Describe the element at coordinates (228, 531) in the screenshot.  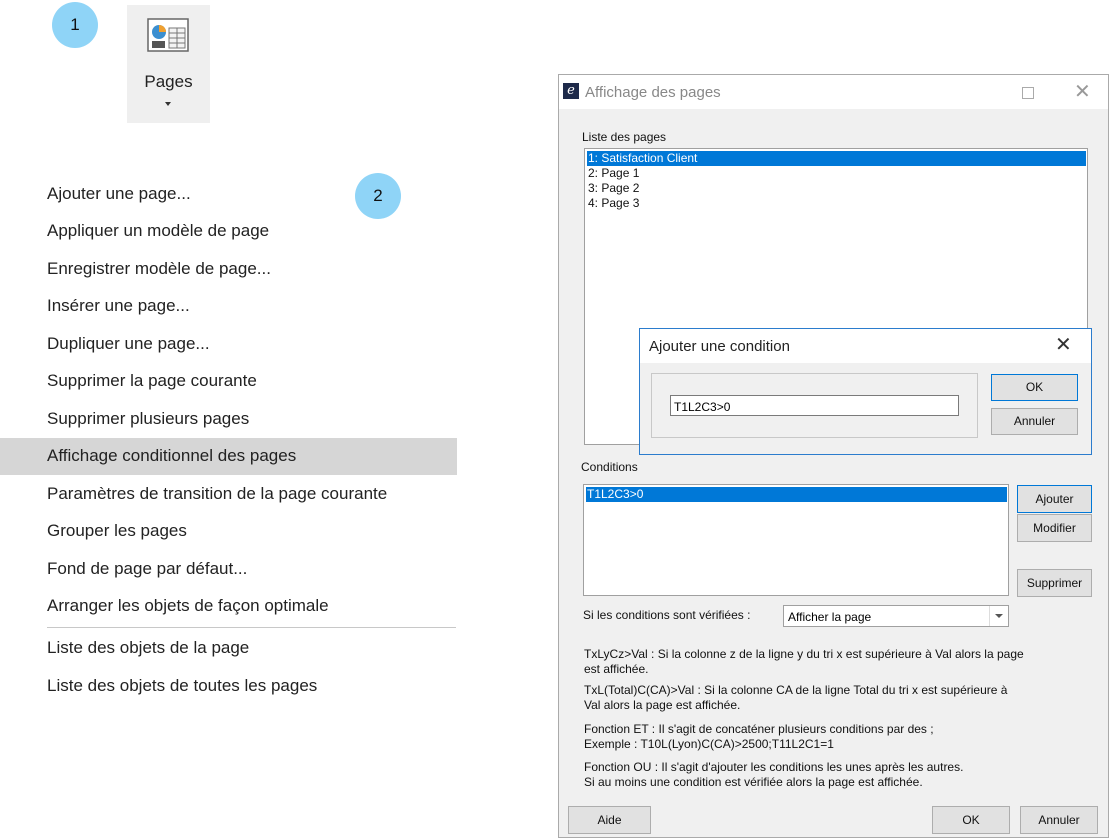
I see `menu-item-group-pages: Grouper les pages` at that location.